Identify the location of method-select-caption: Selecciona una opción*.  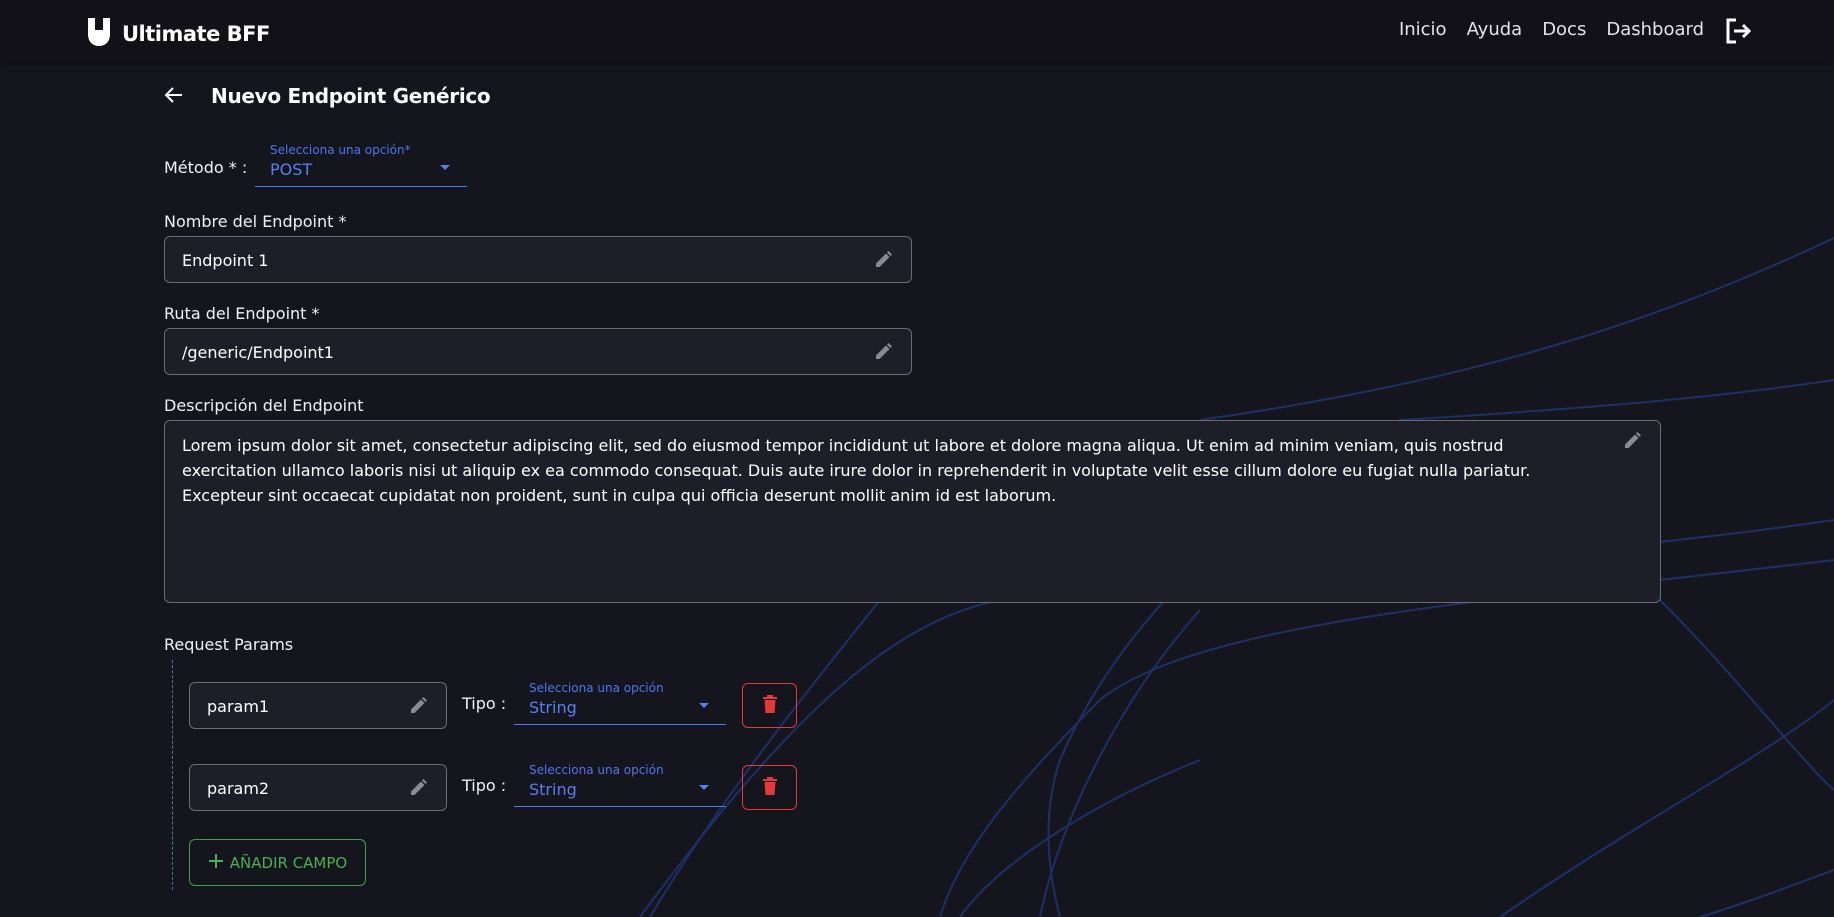
(340, 150).